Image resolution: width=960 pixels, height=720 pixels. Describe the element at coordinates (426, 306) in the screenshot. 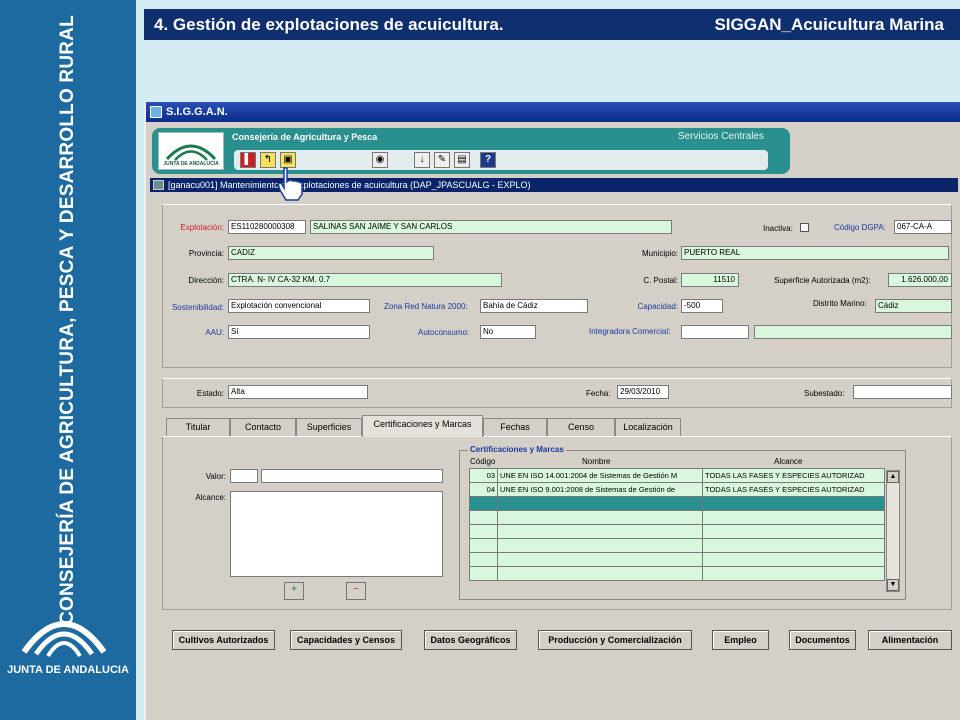

I see `natura-label: Zona Red Natura 2000:` at that location.